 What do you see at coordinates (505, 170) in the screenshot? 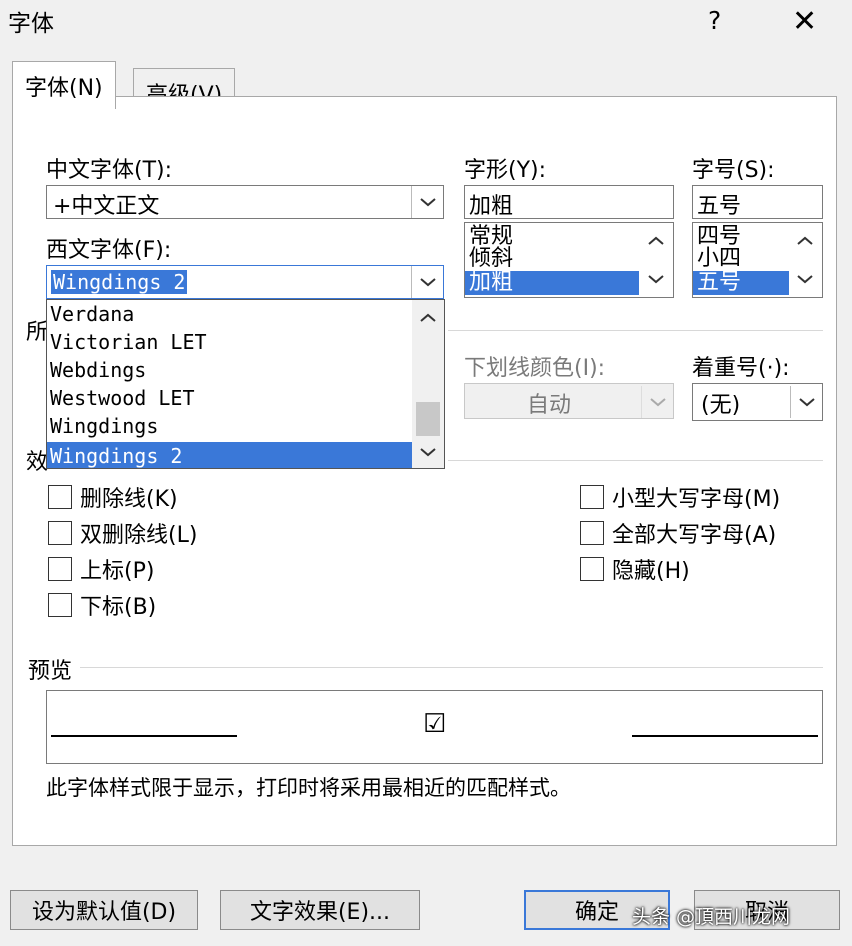
I see `style-label: 字形(Y):` at bounding box center [505, 170].